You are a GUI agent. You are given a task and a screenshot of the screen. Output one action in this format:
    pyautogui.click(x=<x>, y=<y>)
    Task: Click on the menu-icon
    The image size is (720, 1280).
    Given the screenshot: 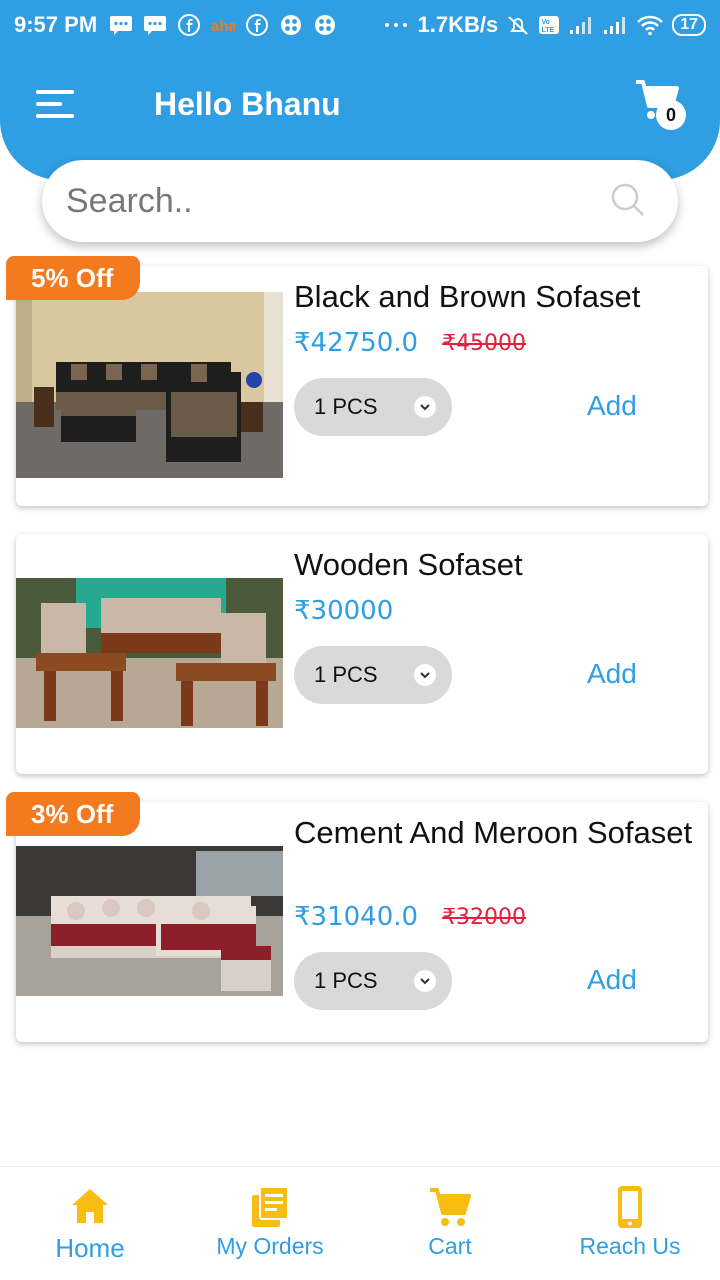 What is the action you would take?
    pyautogui.click(x=55, y=92)
    